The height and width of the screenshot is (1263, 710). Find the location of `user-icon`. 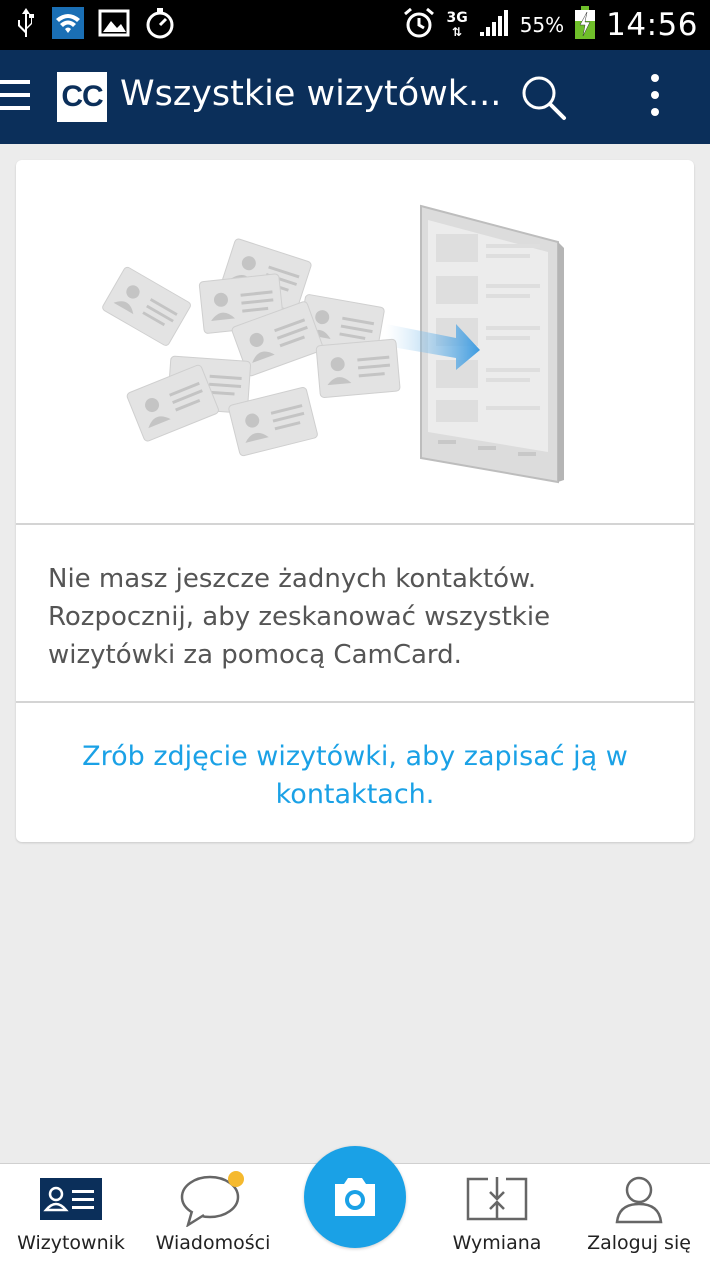

user-icon is located at coordinates (639, 1199).